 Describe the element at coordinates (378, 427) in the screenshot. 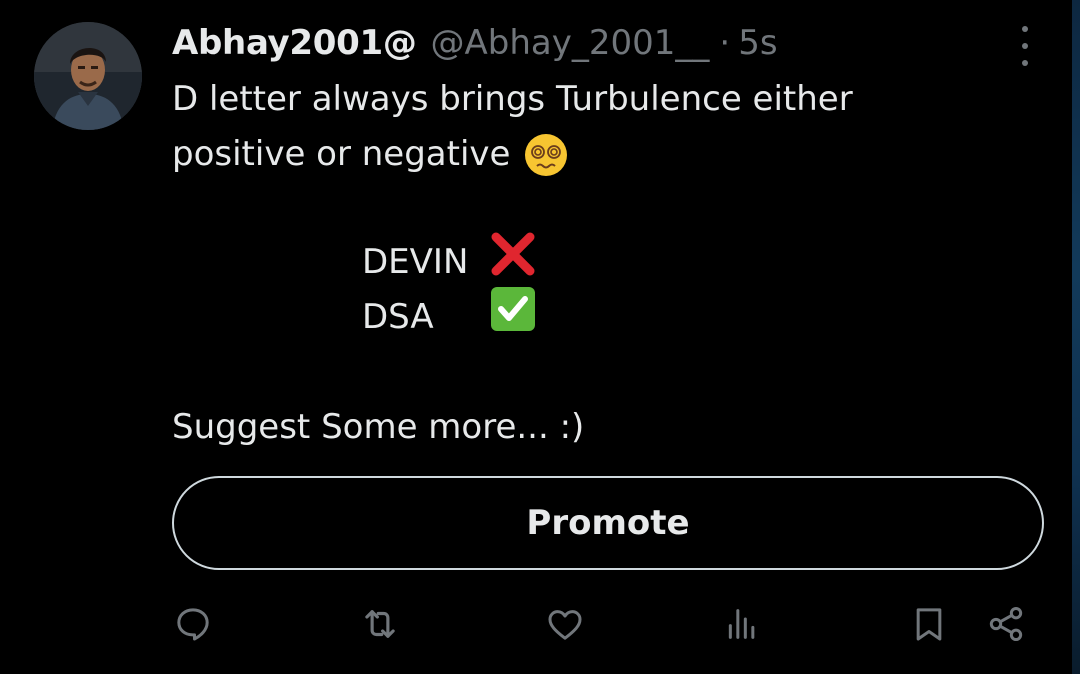

I see `tweet-text-suggest: Suggest Some more... :)` at that location.